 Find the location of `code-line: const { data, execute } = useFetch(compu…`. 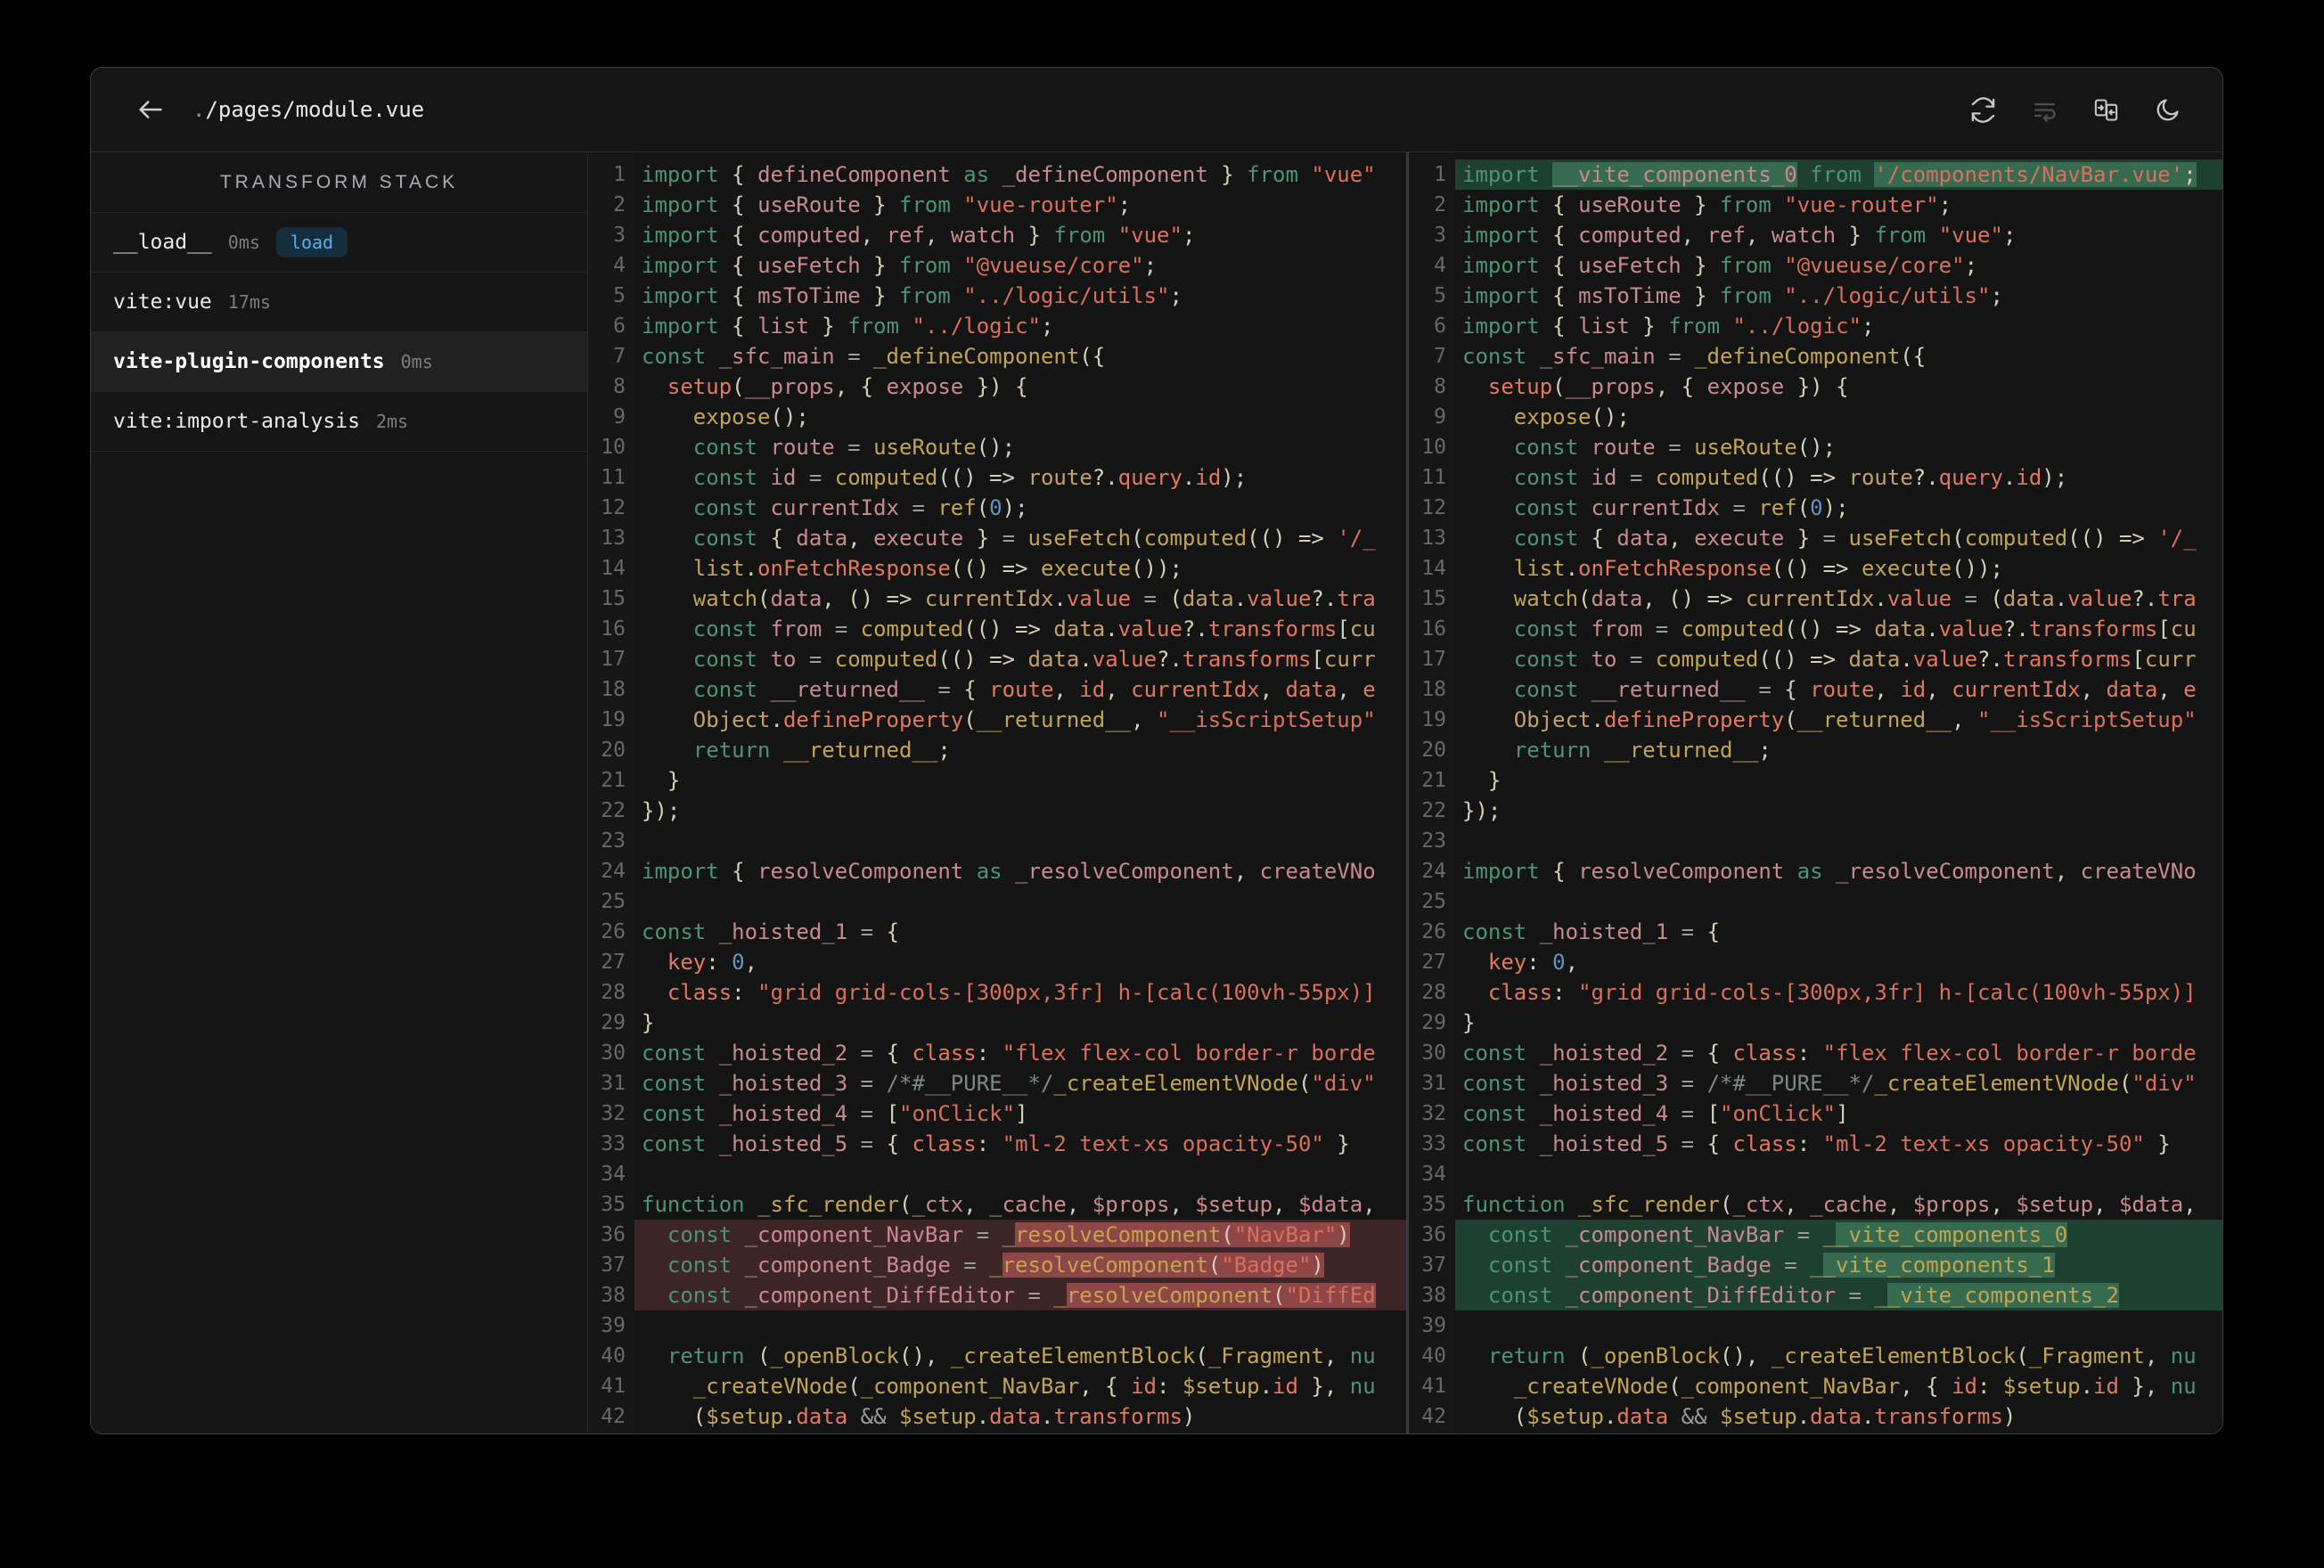

code-line: const { data, execute } = useFetch(compu… is located at coordinates (1009, 538).